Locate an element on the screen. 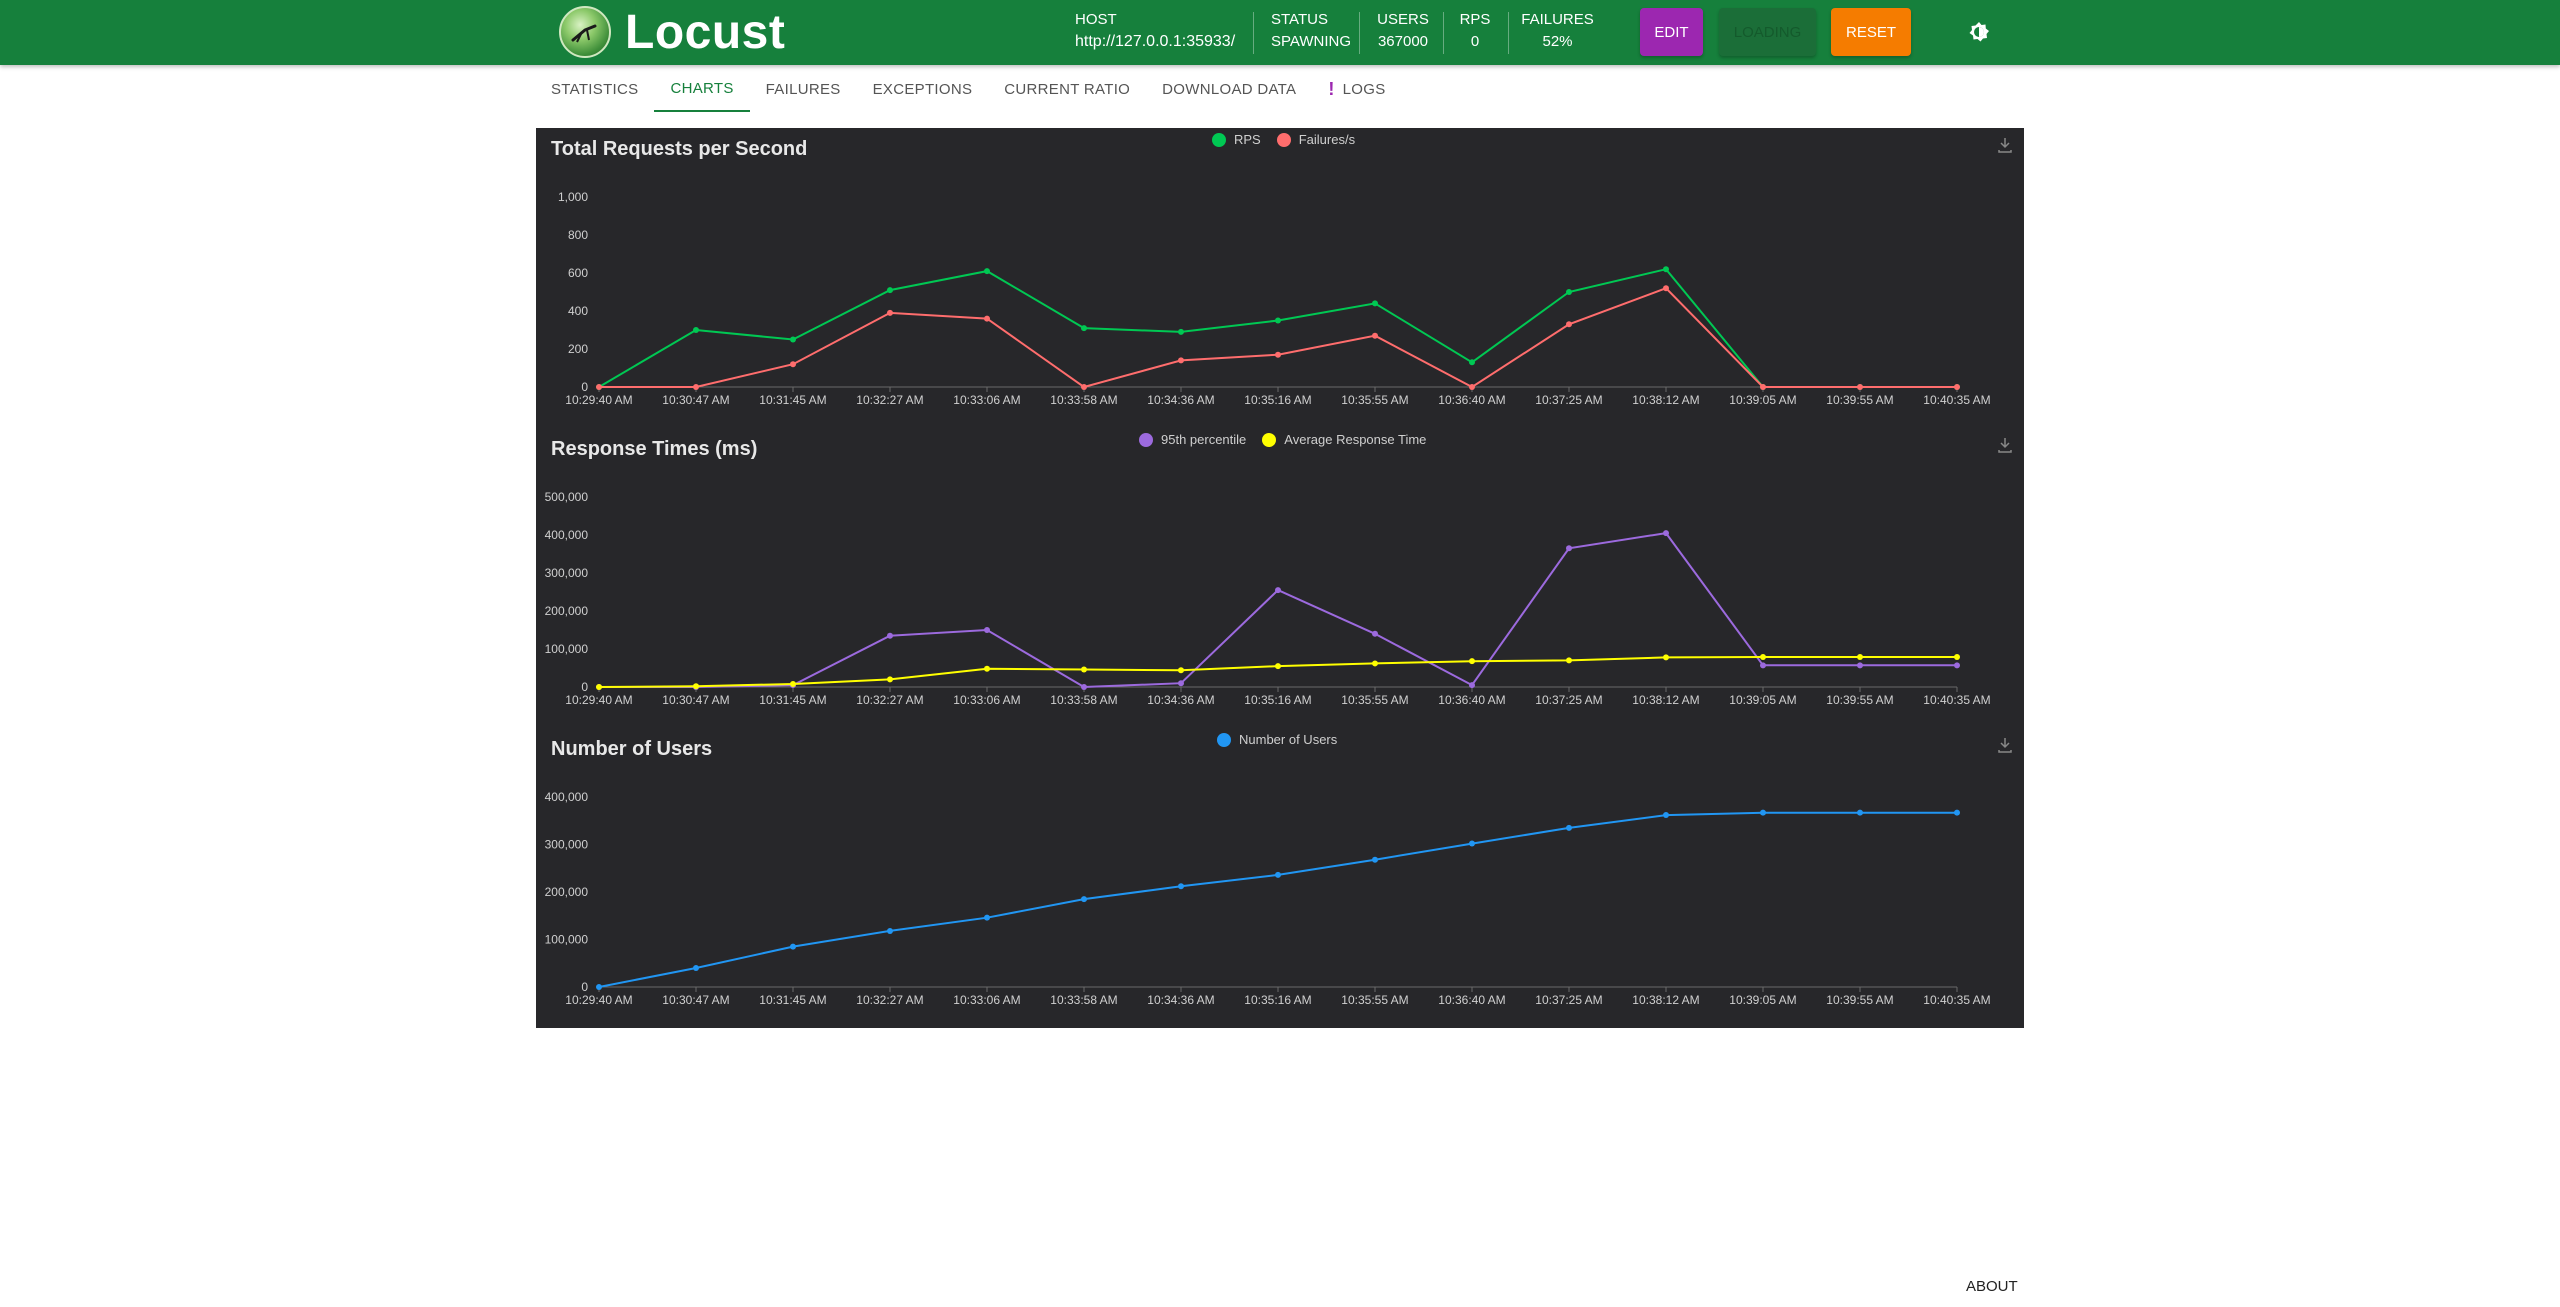  y-tick-label: 500,000 is located at coordinates (567, 497).